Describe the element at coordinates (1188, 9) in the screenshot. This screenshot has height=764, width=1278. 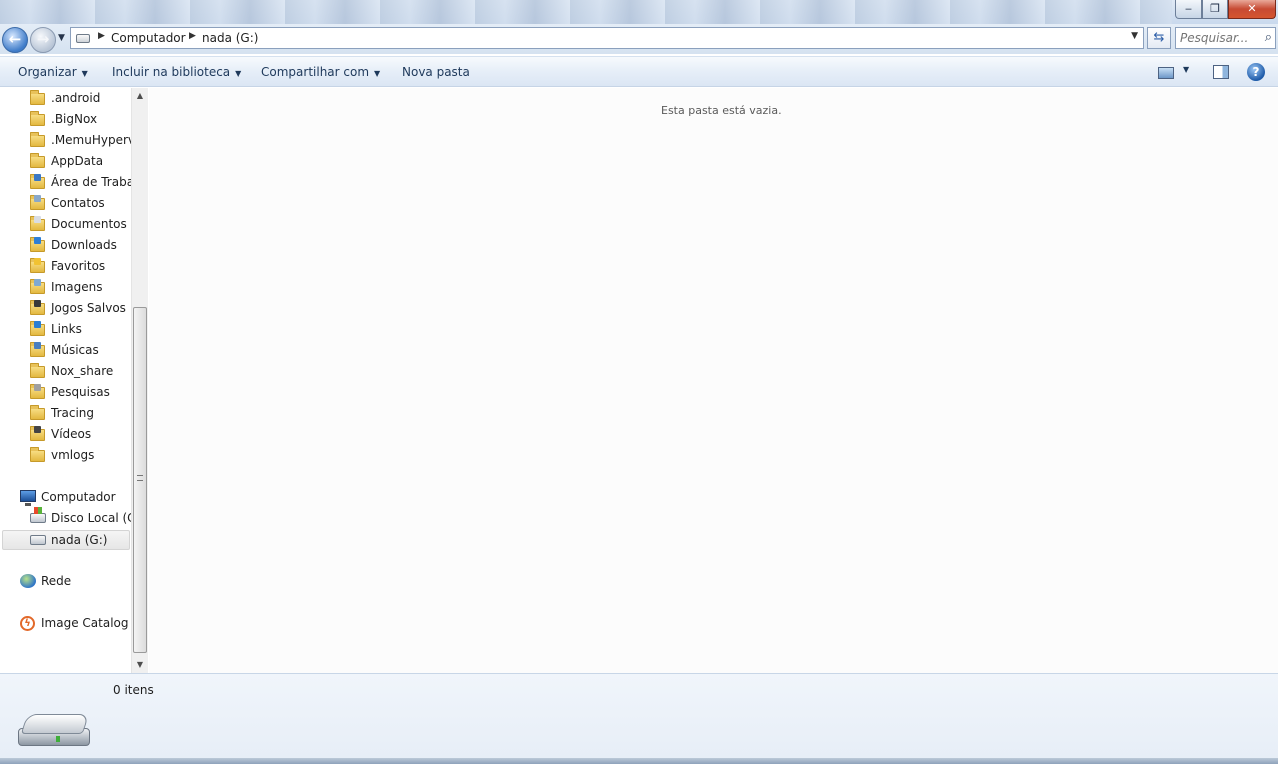
I see `minimize-button: ‒` at that location.